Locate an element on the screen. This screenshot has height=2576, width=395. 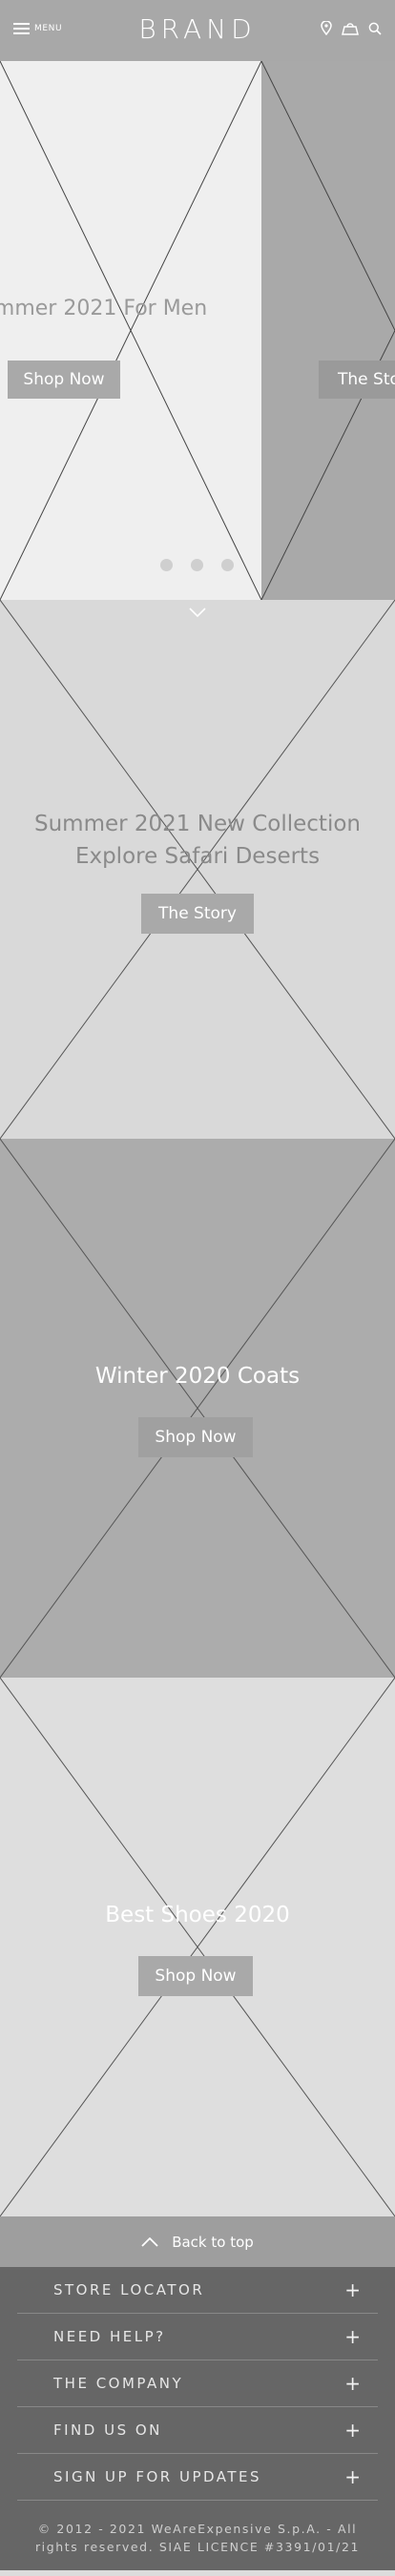
footer-item-label: NEED HELP? is located at coordinates (110, 2336).